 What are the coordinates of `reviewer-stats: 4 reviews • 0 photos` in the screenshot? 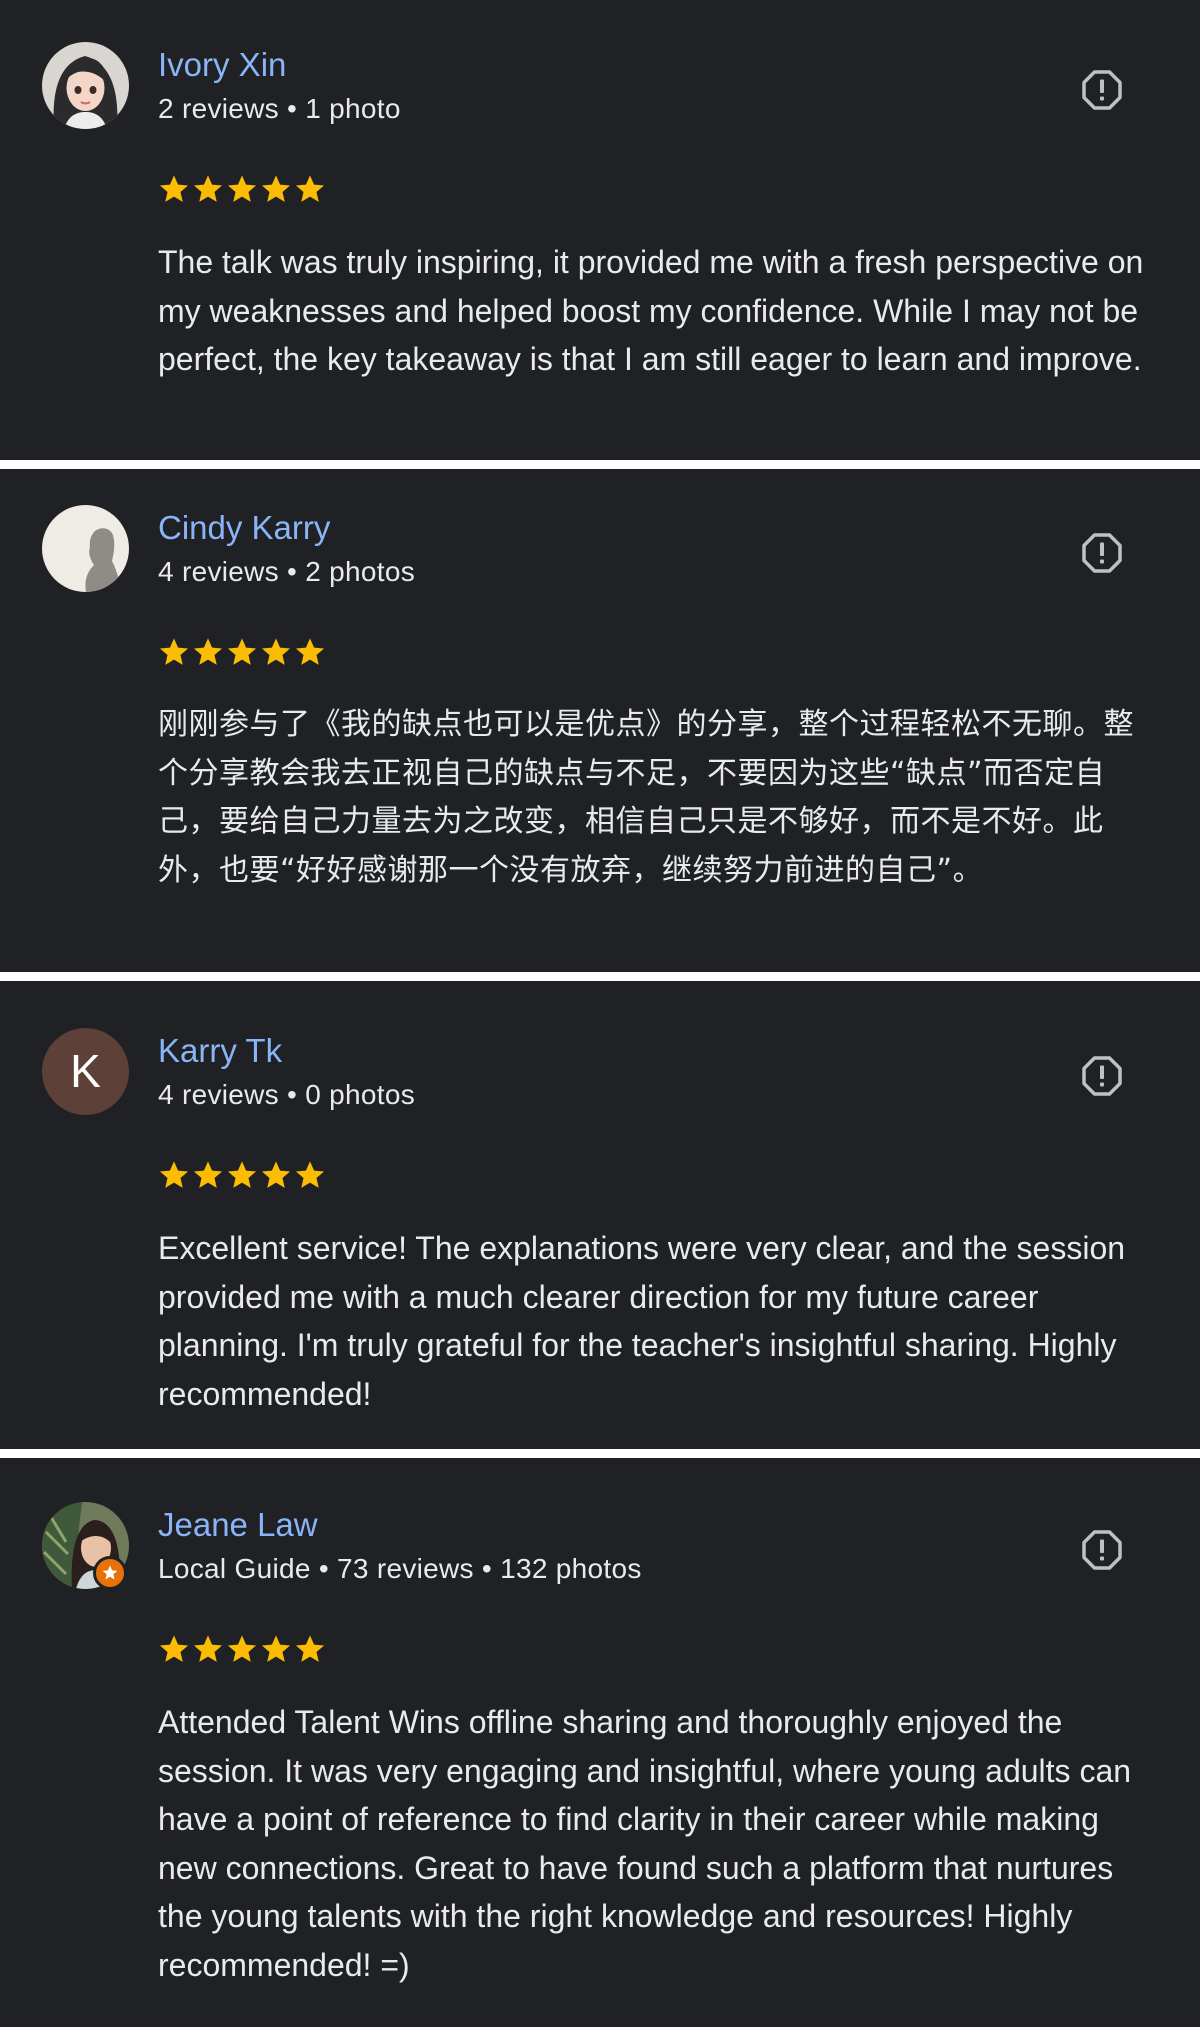 It's located at (287, 1094).